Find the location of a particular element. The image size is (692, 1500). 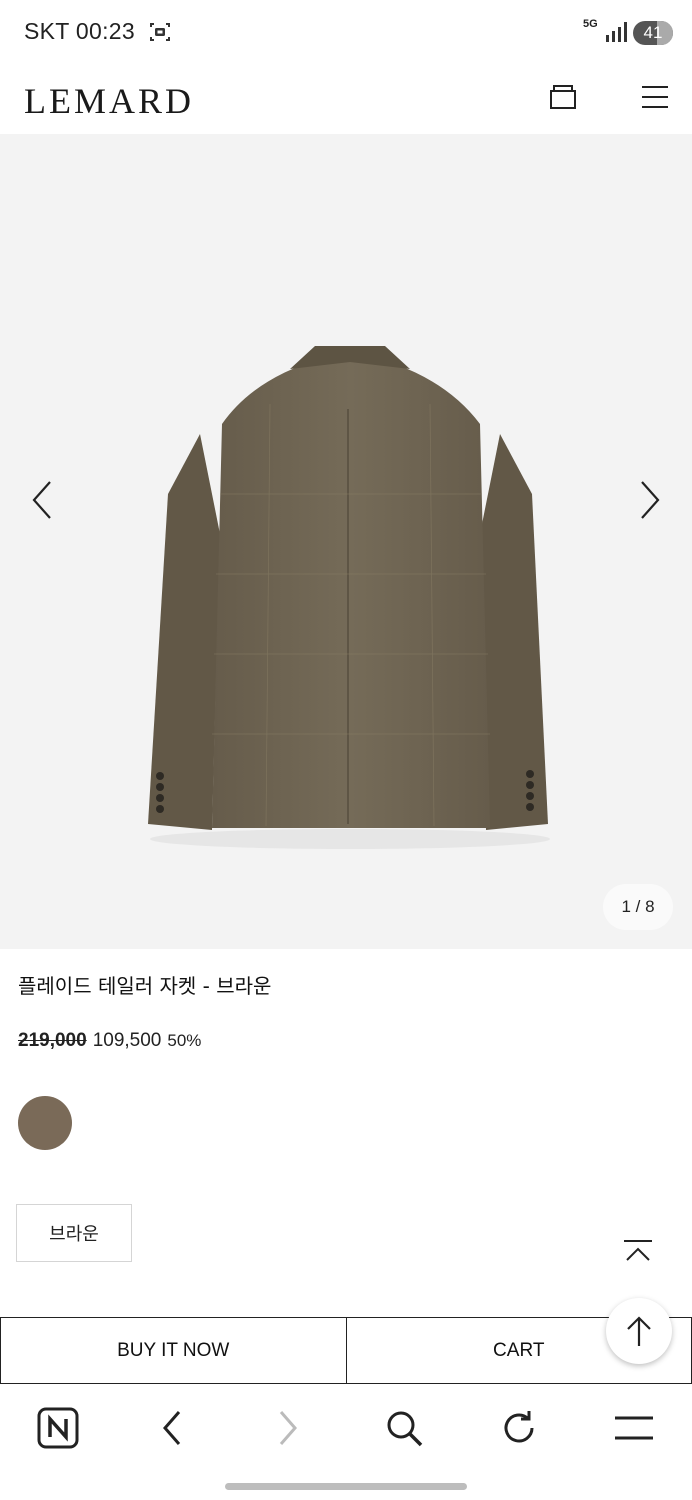

next-image-arrow-icon is located at coordinates (650, 500).